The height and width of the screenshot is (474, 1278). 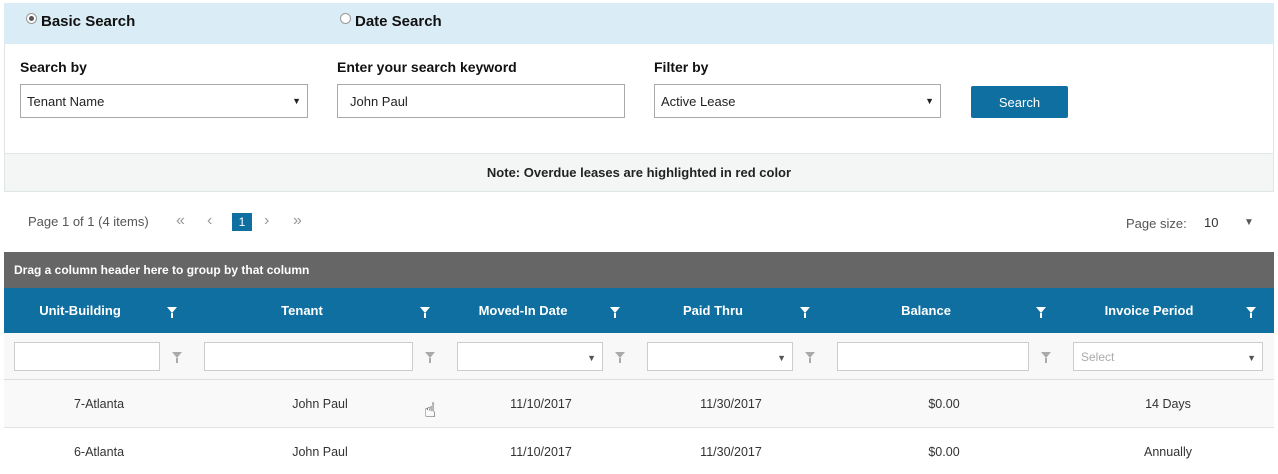 What do you see at coordinates (31, 18) in the screenshot?
I see `radio-checked-icon` at bounding box center [31, 18].